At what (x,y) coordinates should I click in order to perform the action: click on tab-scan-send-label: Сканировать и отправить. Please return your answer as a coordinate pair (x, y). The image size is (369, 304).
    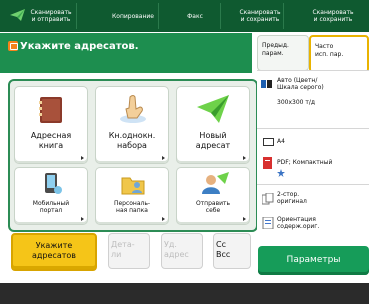
    Looking at the image, I should click on (51, 16).